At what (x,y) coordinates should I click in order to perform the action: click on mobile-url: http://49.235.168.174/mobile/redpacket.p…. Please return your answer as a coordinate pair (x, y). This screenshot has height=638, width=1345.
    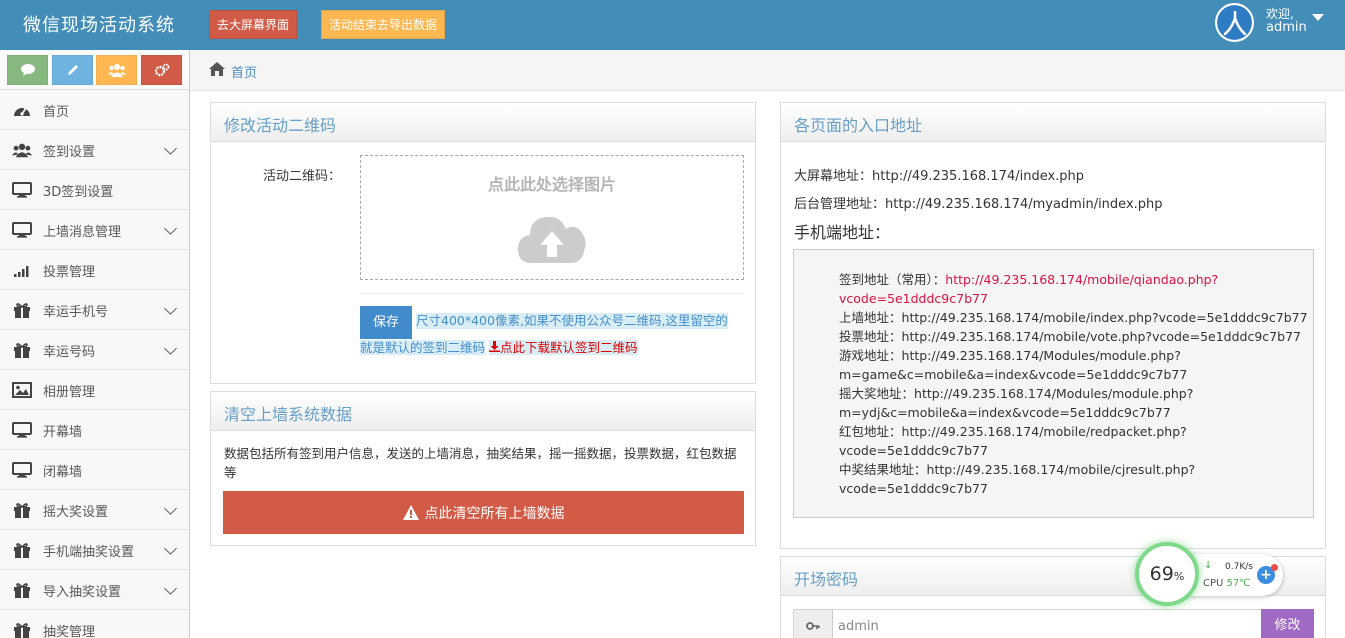
    Looking at the image, I should click on (1044, 431).